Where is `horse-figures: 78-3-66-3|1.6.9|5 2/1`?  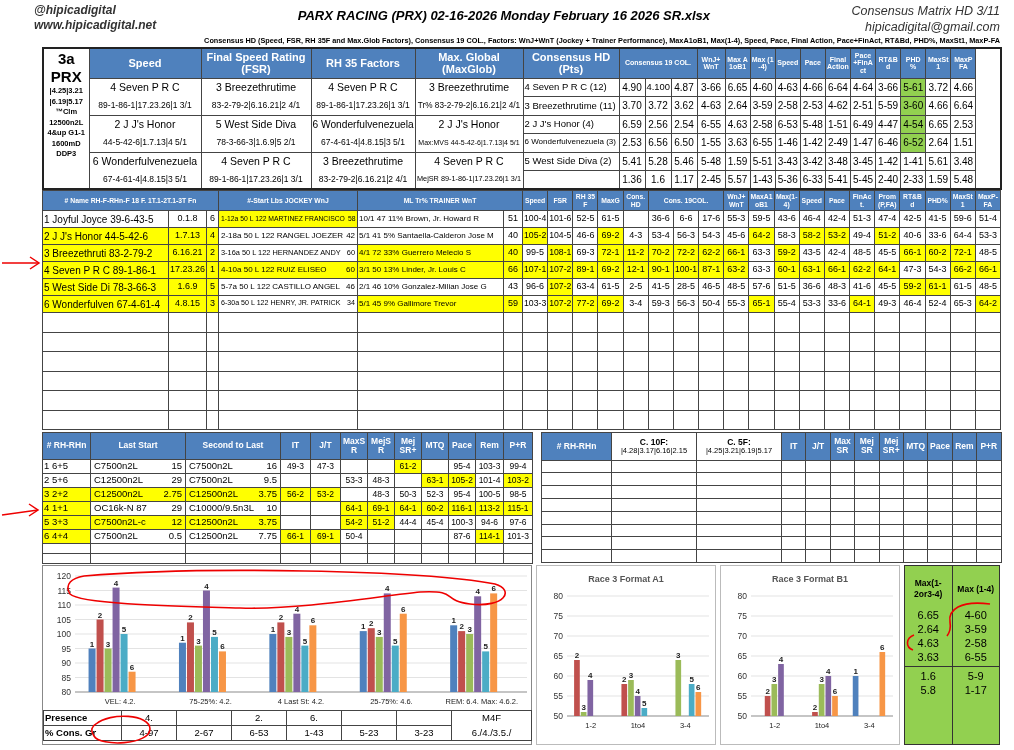
horse-figures: 78-3-66-3|1.6.9|5 2/1 is located at coordinates (256, 141).